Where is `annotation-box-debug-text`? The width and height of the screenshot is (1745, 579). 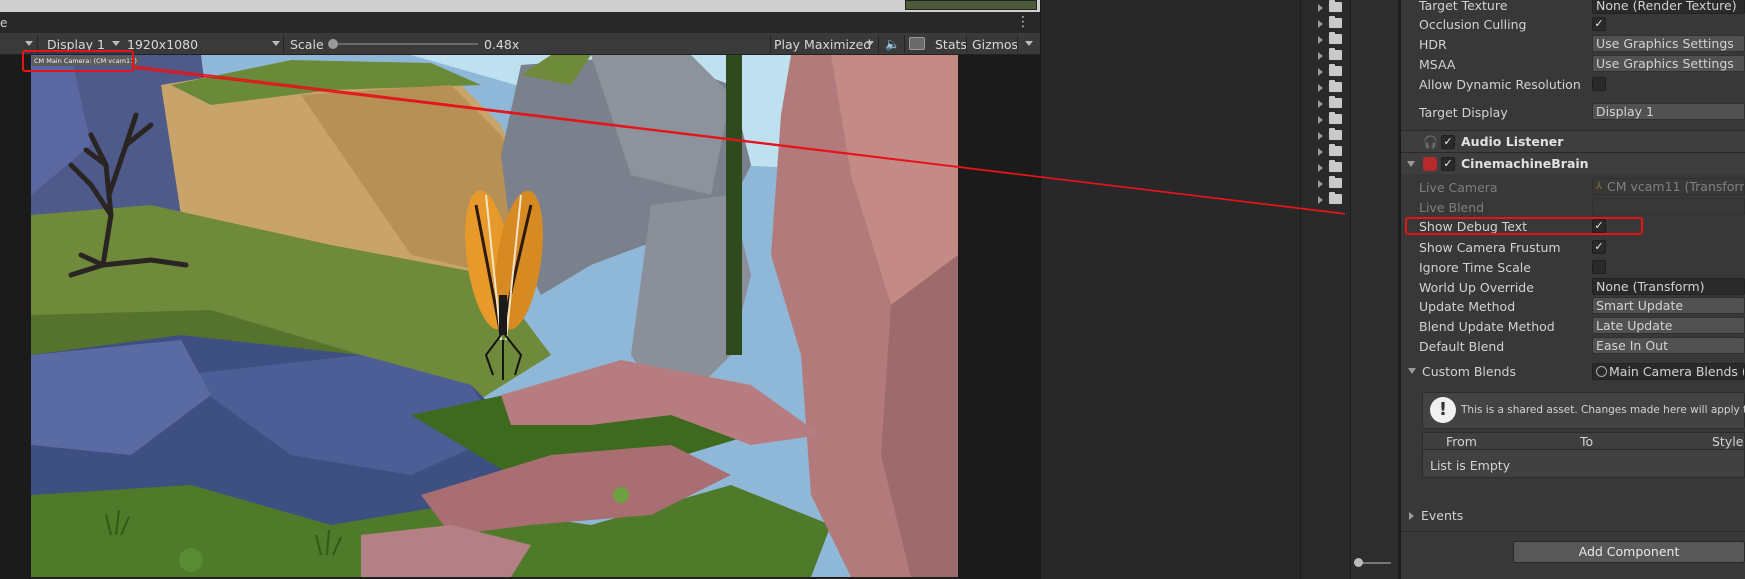
annotation-box-debug-text is located at coordinates (78, 61).